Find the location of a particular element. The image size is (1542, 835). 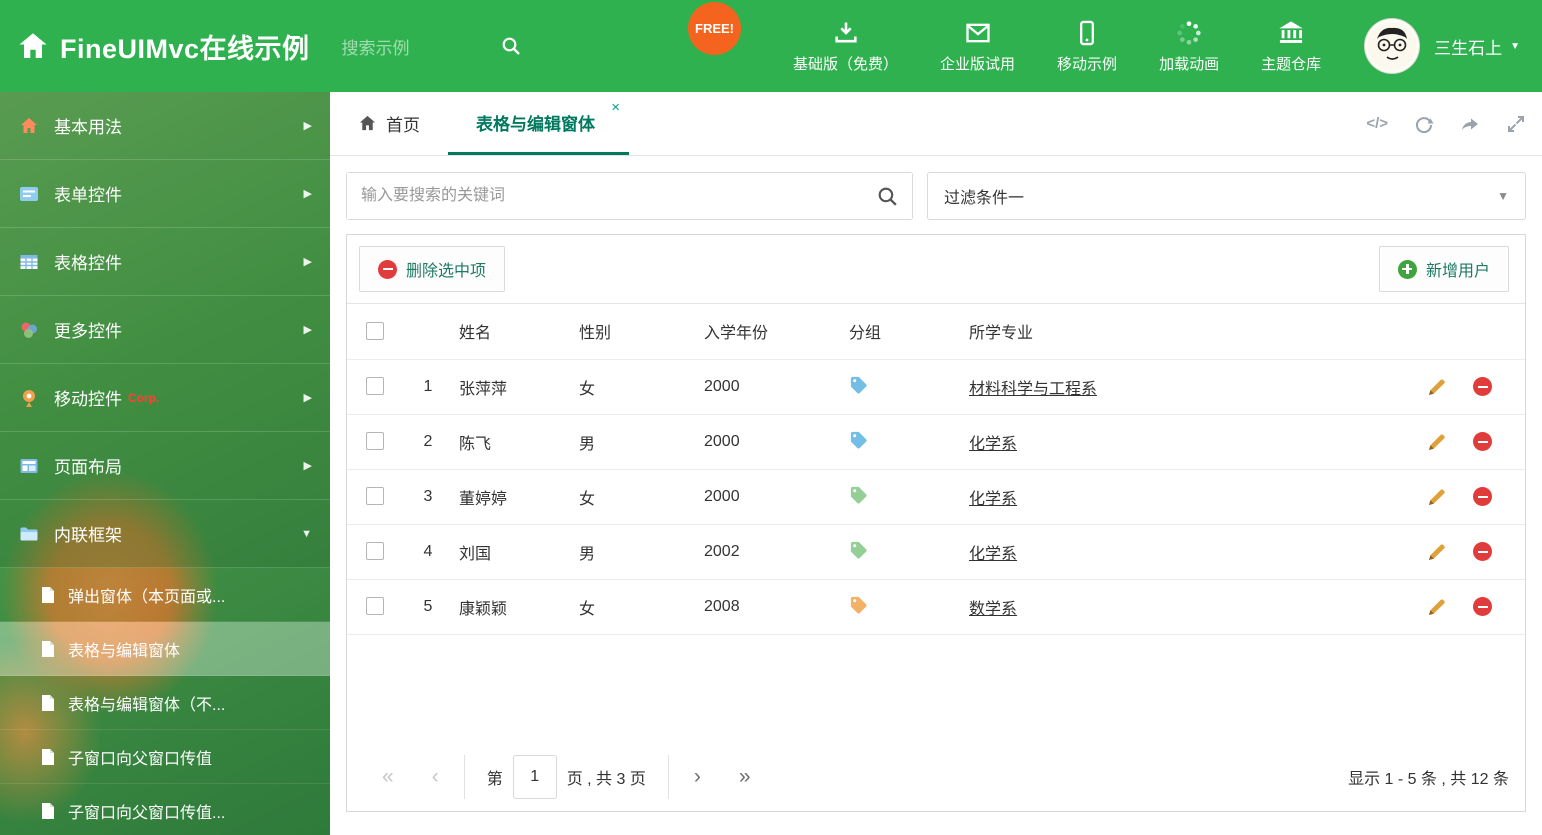

next-page-button: › is located at coordinates (697, 777).